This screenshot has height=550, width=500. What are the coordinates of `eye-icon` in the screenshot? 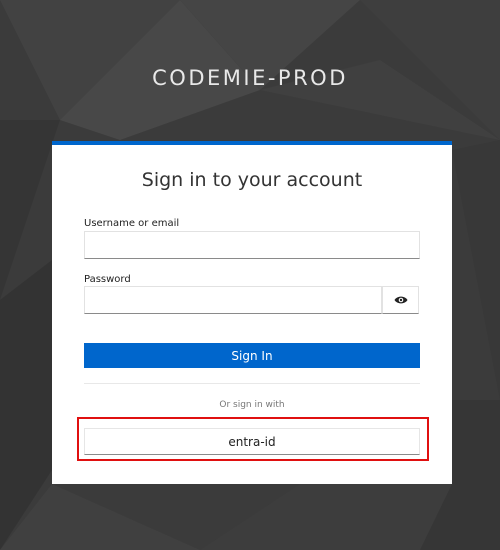 It's located at (400, 300).